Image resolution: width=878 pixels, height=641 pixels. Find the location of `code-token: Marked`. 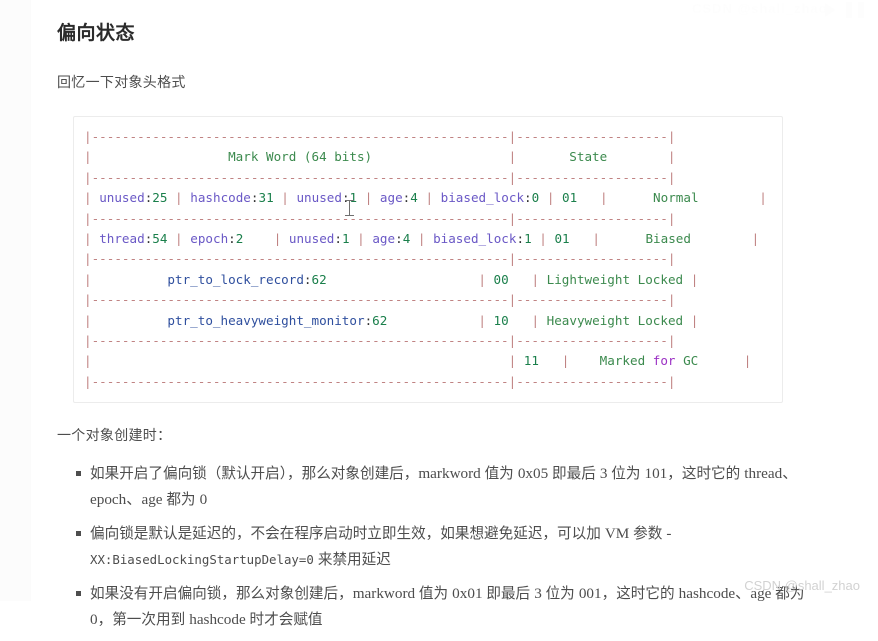

code-token: Marked is located at coordinates (622, 361).